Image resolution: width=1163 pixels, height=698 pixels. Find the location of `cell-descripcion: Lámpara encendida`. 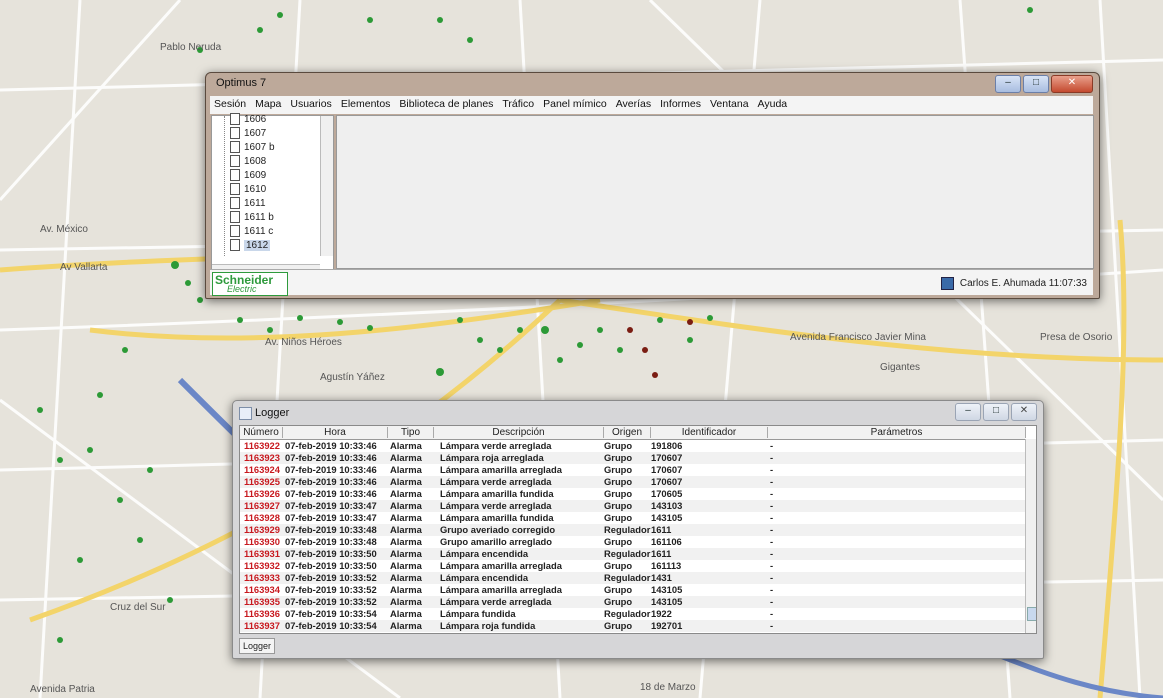

cell-descripcion: Lámpara encendida is located at coordinates (484, 577).